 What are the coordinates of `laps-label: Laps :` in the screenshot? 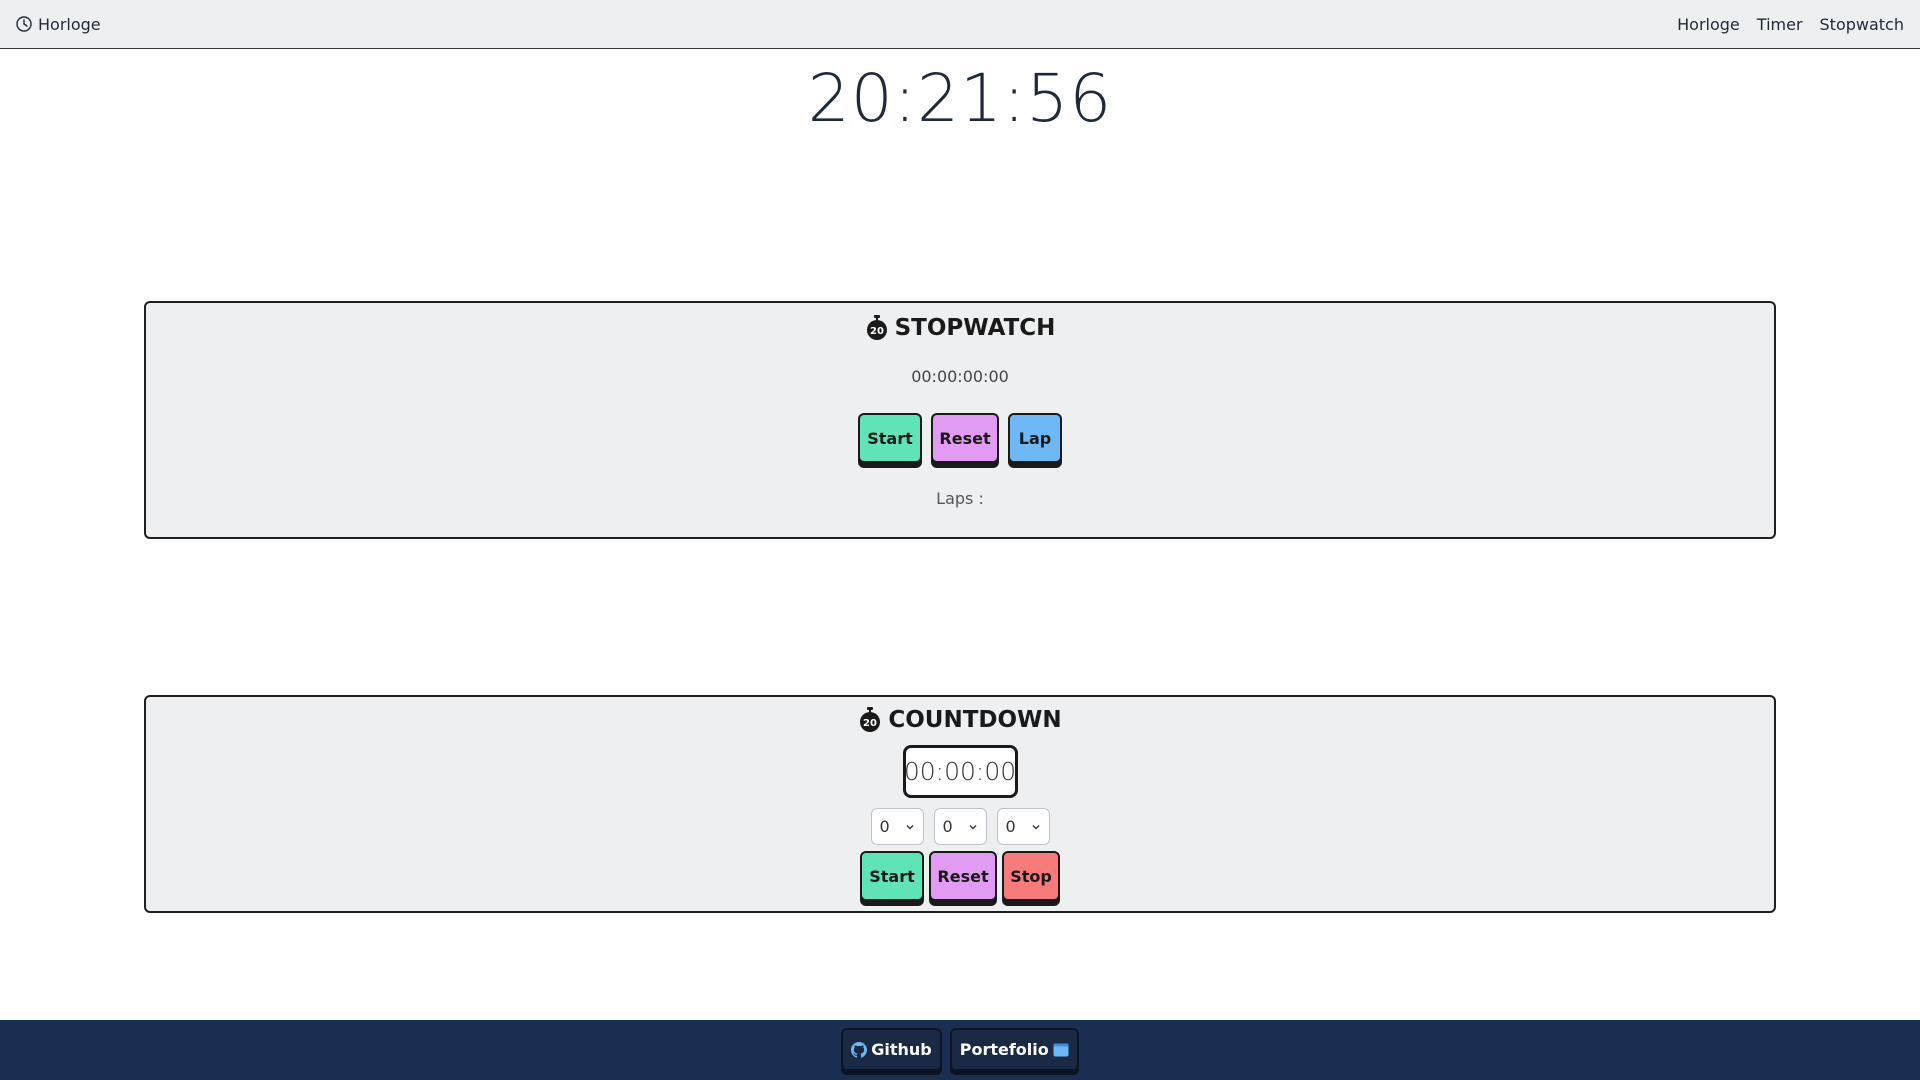 It's located at (960, 498).